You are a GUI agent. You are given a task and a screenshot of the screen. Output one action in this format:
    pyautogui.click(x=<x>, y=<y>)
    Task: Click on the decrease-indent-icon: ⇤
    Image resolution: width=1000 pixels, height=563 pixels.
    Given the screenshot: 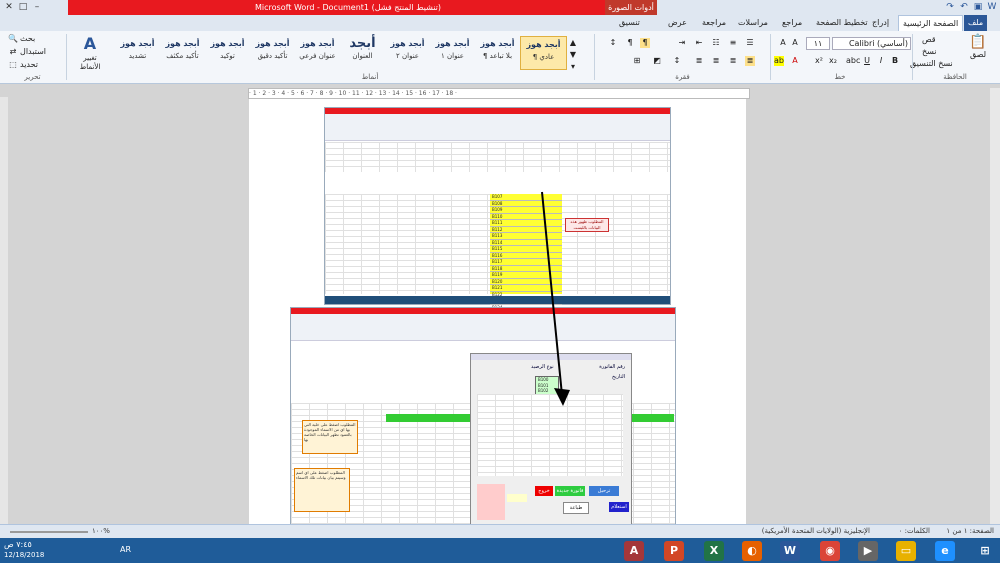 What is the action you would take?
    pyautogui.click(x=699, y=43)
    